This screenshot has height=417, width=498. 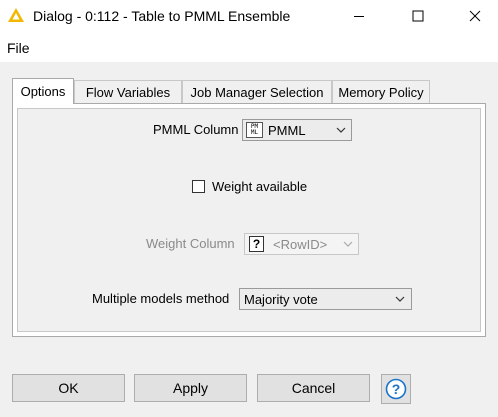 I want to click on maximize-icon, so click(x=418, y=16).